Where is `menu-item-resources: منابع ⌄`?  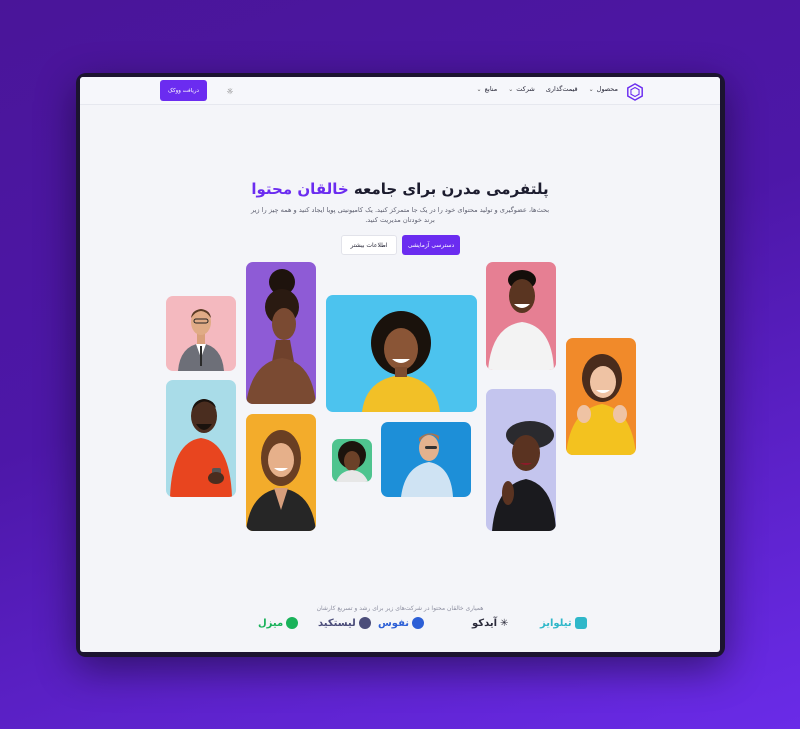 menu-item-resources: منابع ⌄ is located at coordinates (487, 89).